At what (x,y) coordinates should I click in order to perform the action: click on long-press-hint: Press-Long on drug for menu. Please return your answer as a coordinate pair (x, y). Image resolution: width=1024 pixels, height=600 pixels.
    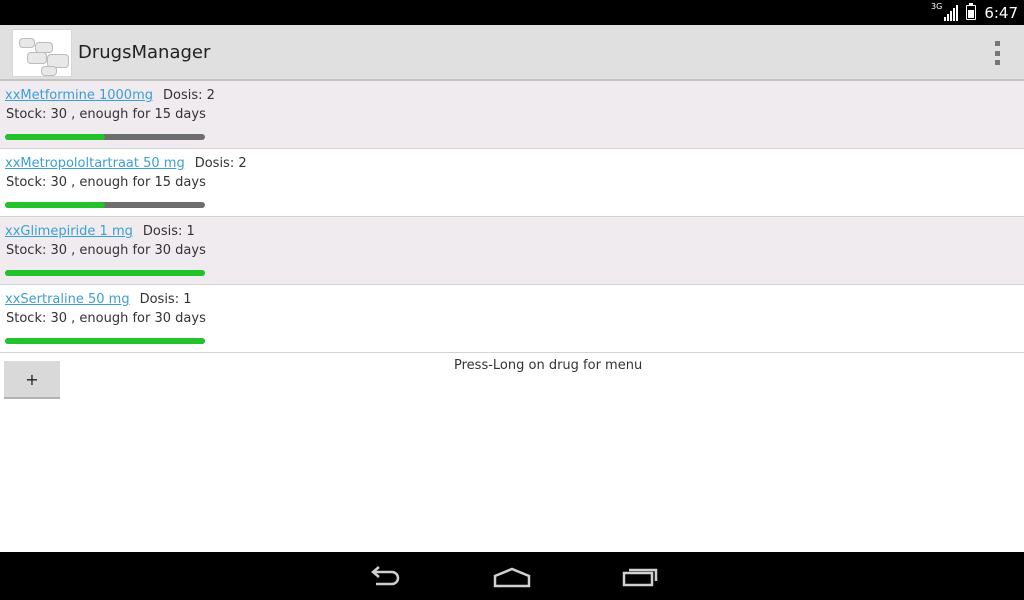
    Looking at the image, I should click on (548, 365).